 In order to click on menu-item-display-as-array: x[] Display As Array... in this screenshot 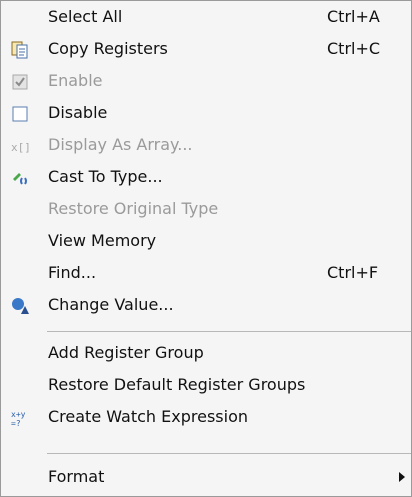, I will do `click(206, 145)`.